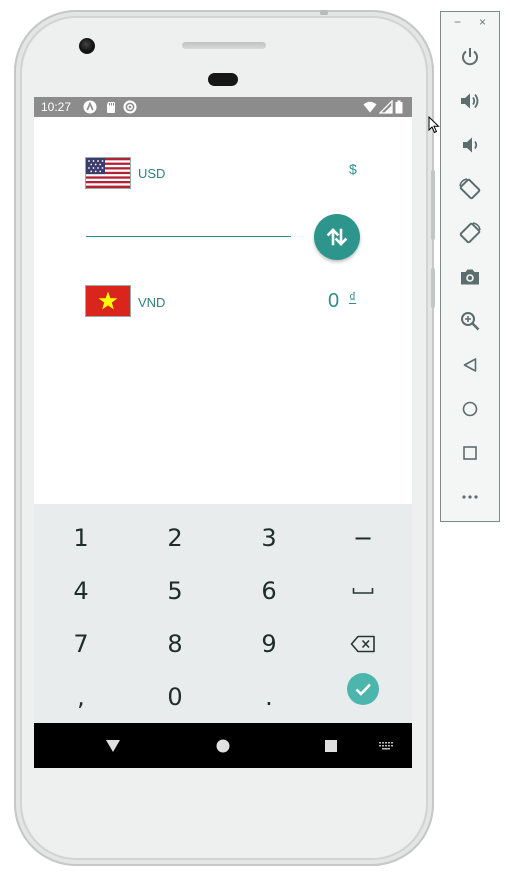  I want to click on home-icon, so click(223, 745).